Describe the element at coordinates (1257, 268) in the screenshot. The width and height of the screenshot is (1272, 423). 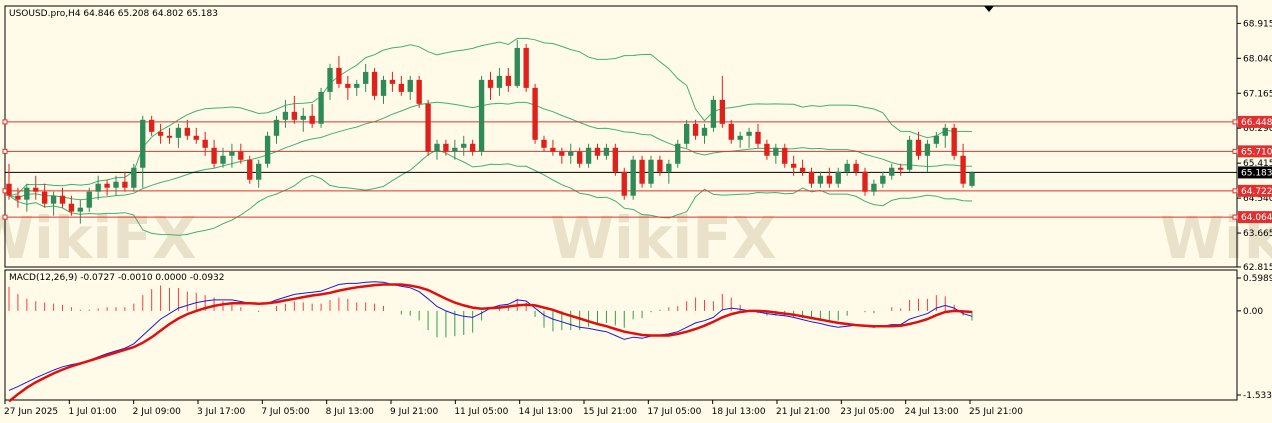
I see `price-tick-label: 62.815` at that location.